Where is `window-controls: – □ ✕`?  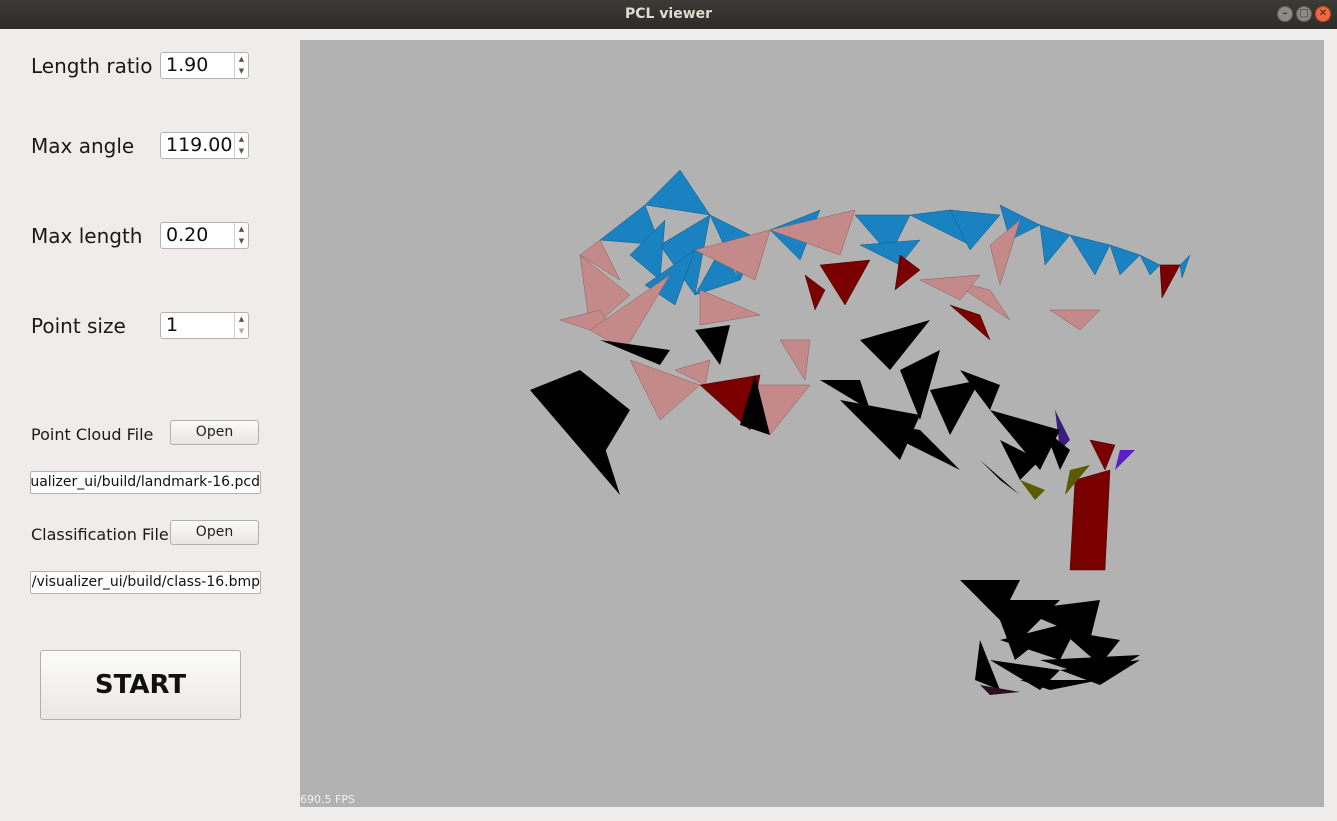 window-controls: – □ ✕ is located at coordinates (1304, 14).